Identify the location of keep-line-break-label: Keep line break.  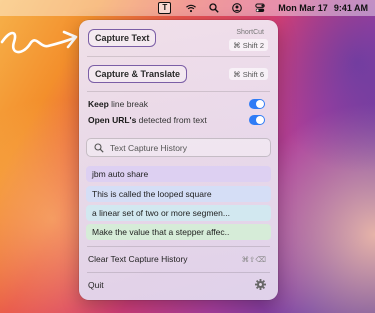
(118, 104).